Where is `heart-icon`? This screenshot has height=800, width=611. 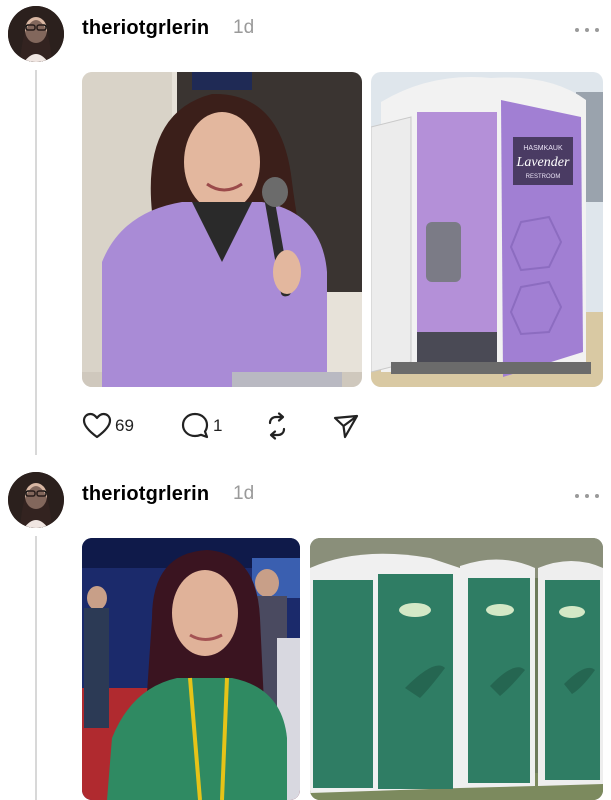
heart-icon is located at coordinates (97, 425).